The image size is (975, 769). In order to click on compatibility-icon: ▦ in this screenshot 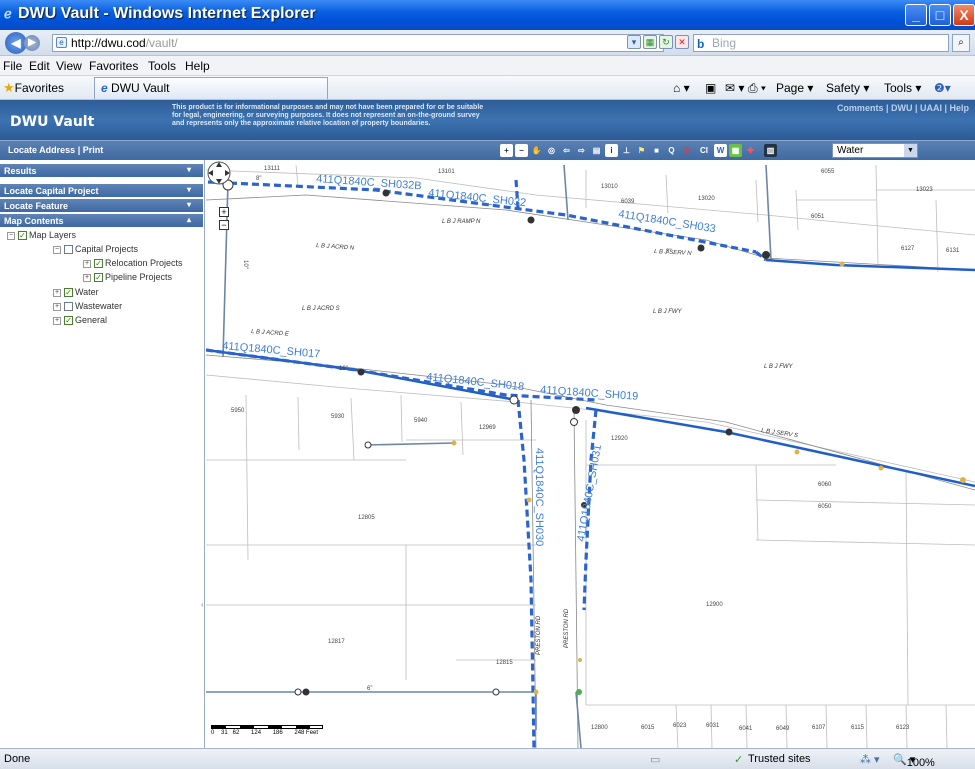, I will do `click(650, 42)`.